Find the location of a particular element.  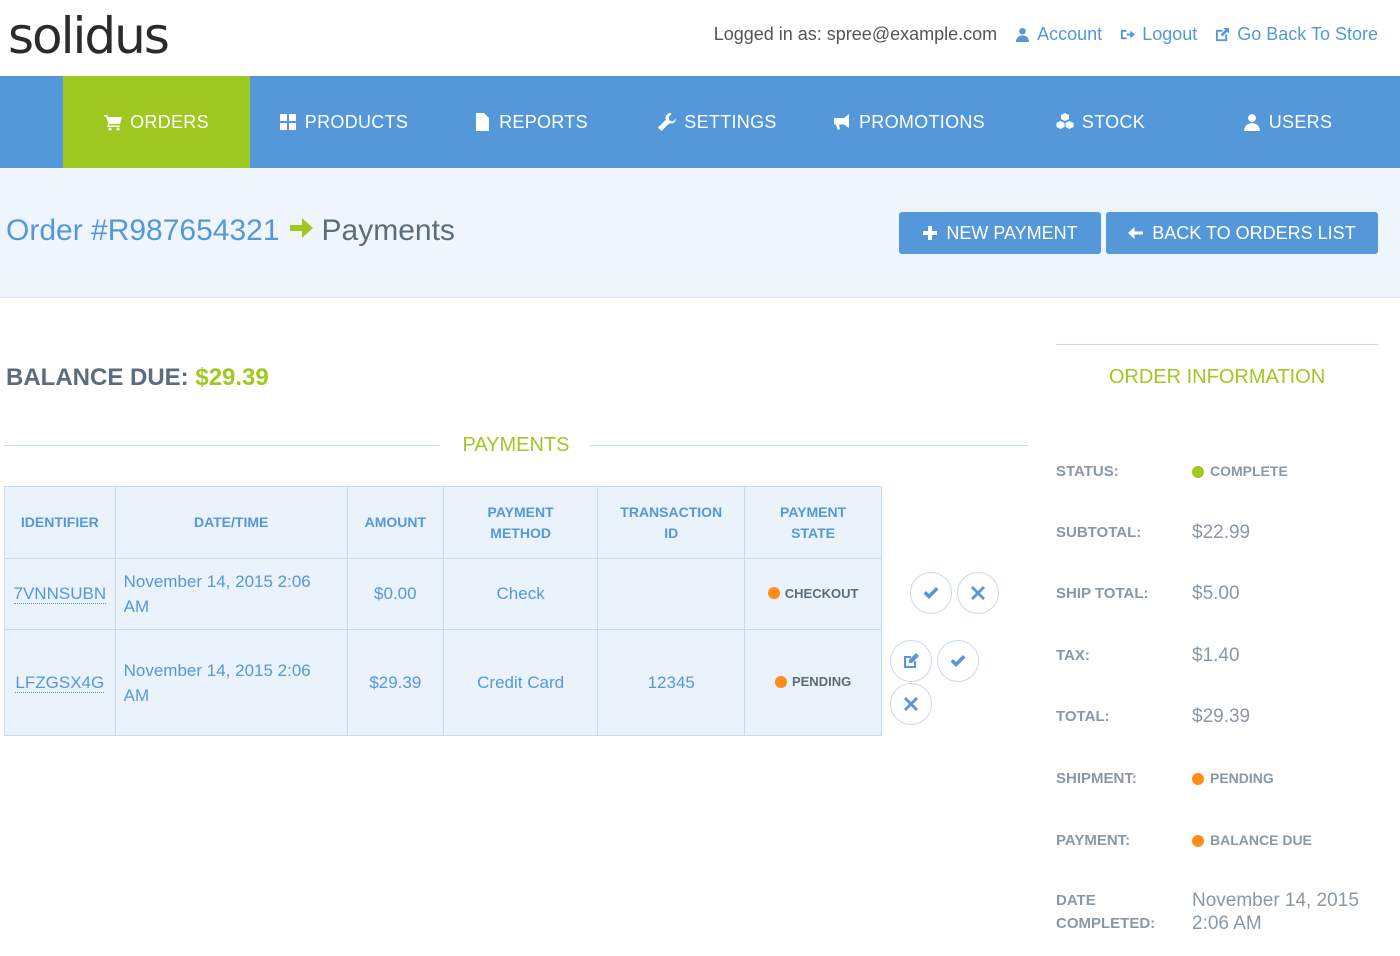

payment-state: PENDING is located at coordinates (813, 682).